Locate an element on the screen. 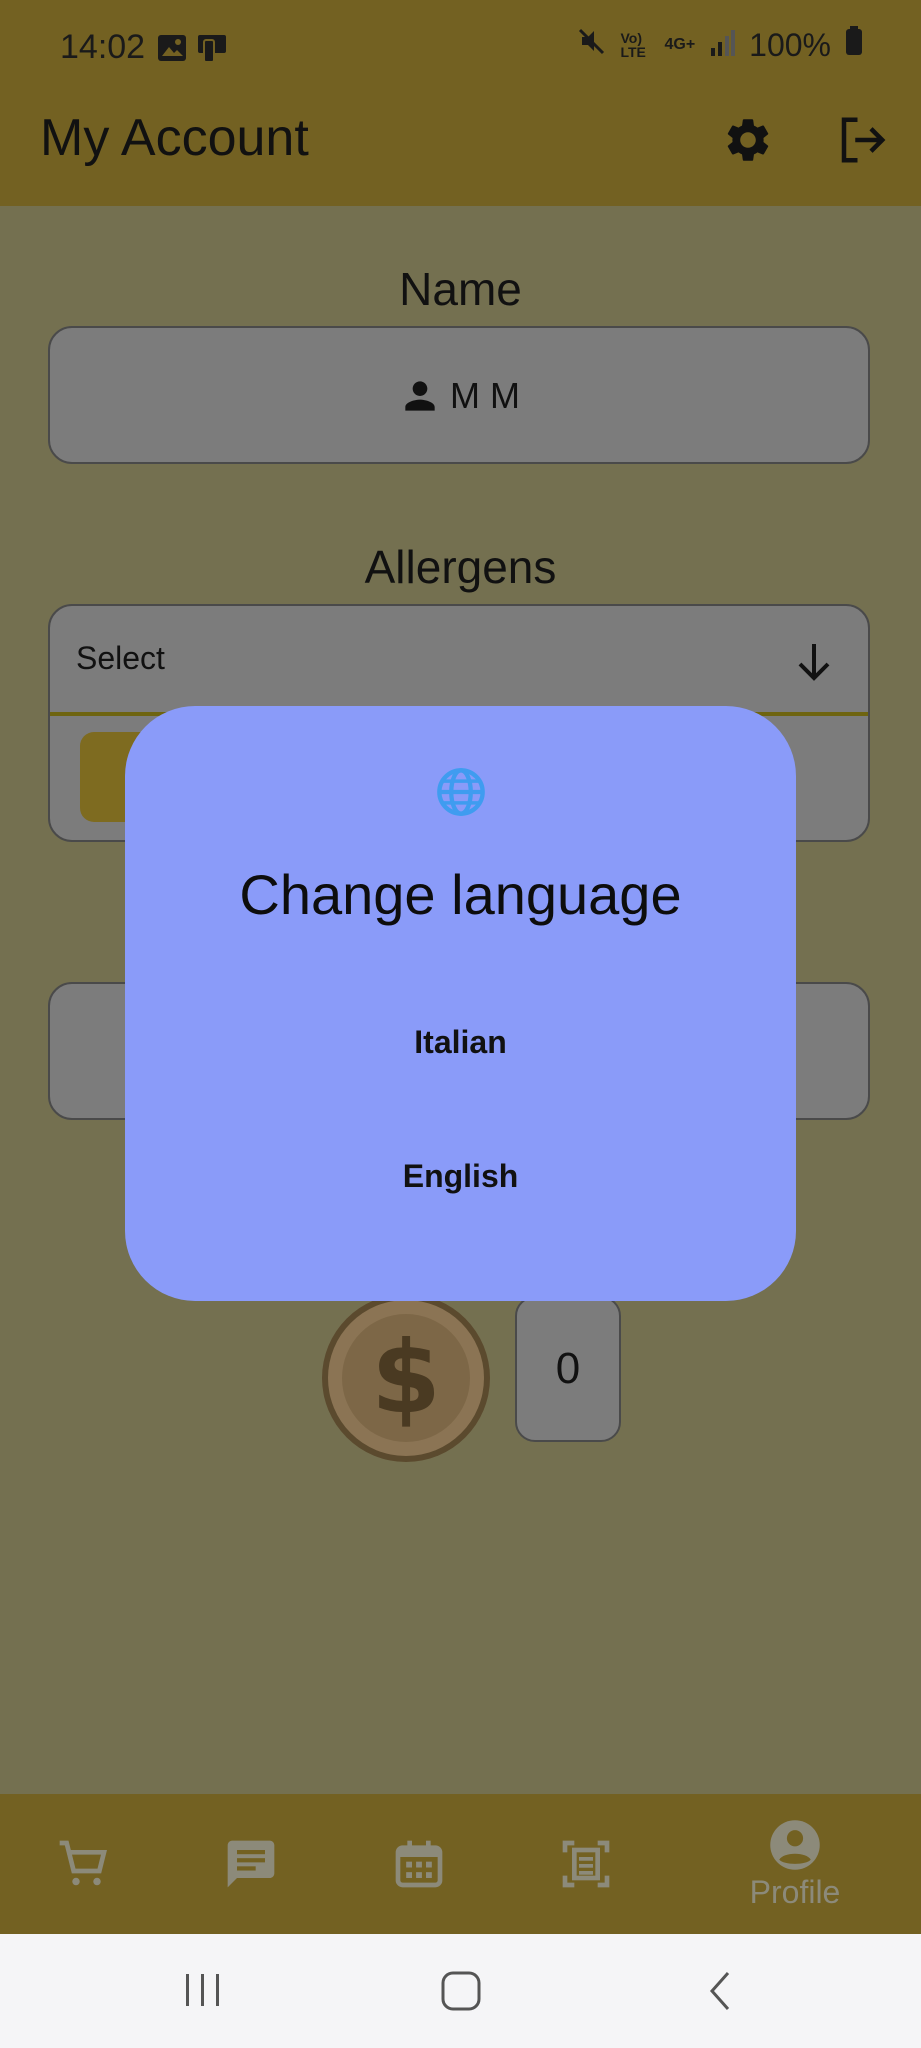 This screenshot has width=921, height=2048. system-navigation-bar is located at coordinates (460, 1991).